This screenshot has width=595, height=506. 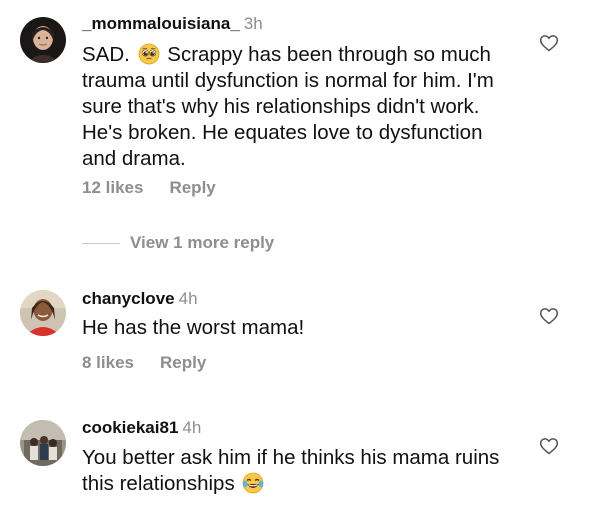 I want to click on comment-meta: cookiekai81 4h, so click(x=141, y=428).